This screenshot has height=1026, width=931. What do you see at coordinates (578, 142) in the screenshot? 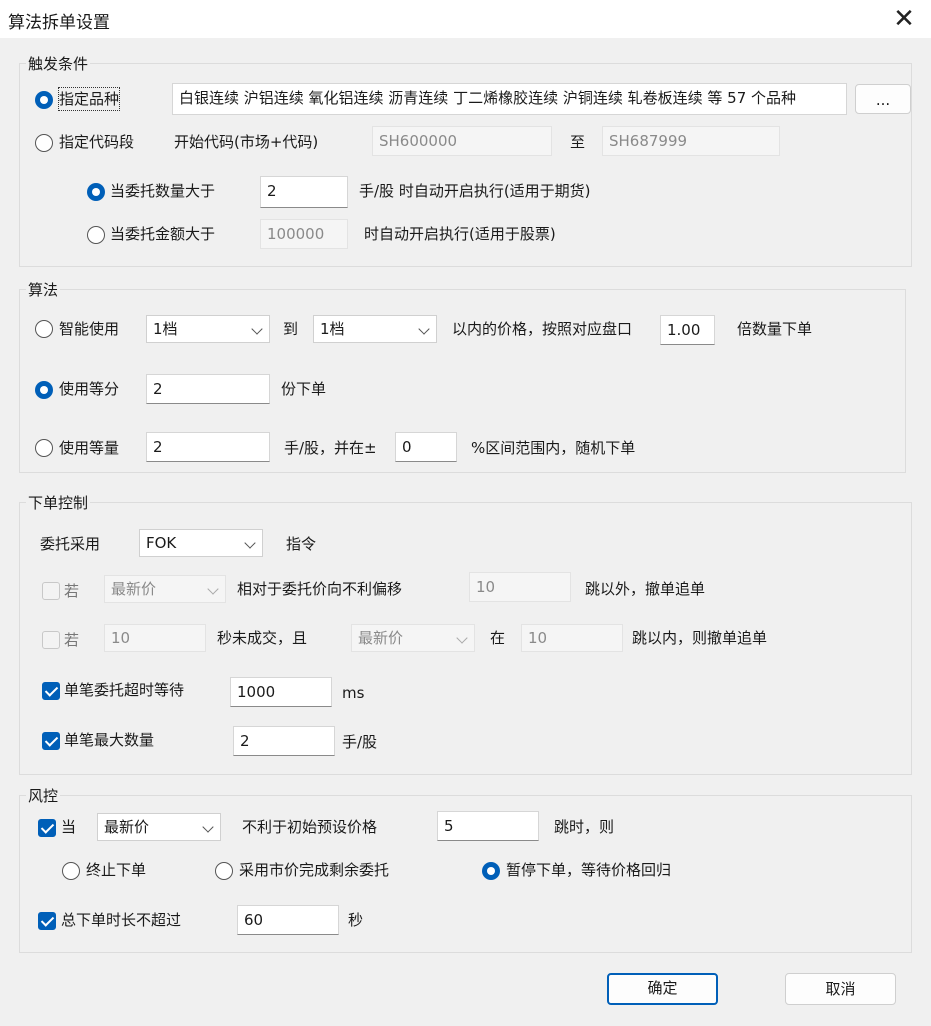
I see `to-label: 至` at bounding box center [578, 142].